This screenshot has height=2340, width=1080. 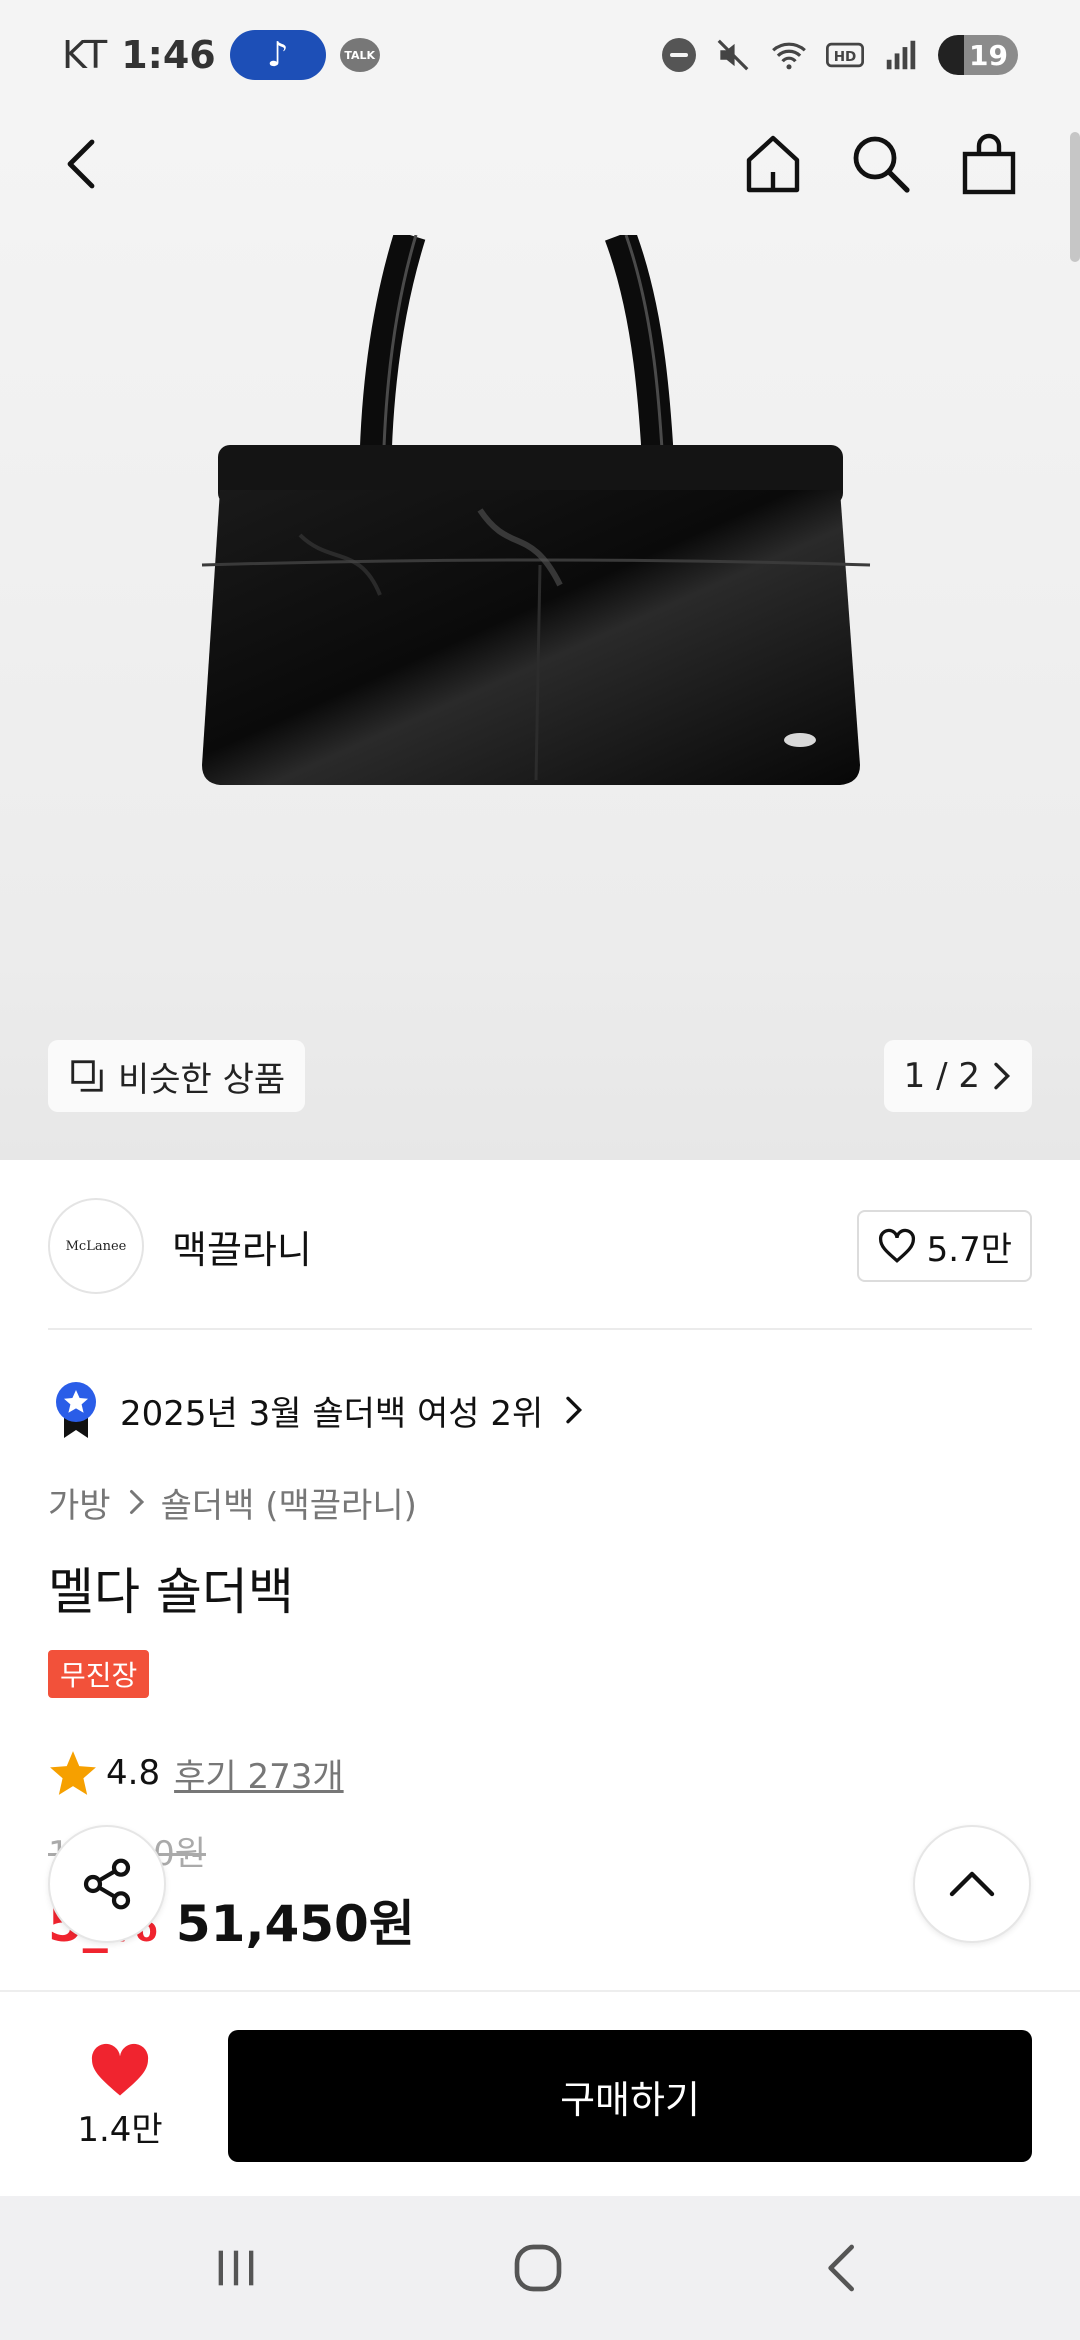 I want to click on star-icon, so click(x=73, y=1773).